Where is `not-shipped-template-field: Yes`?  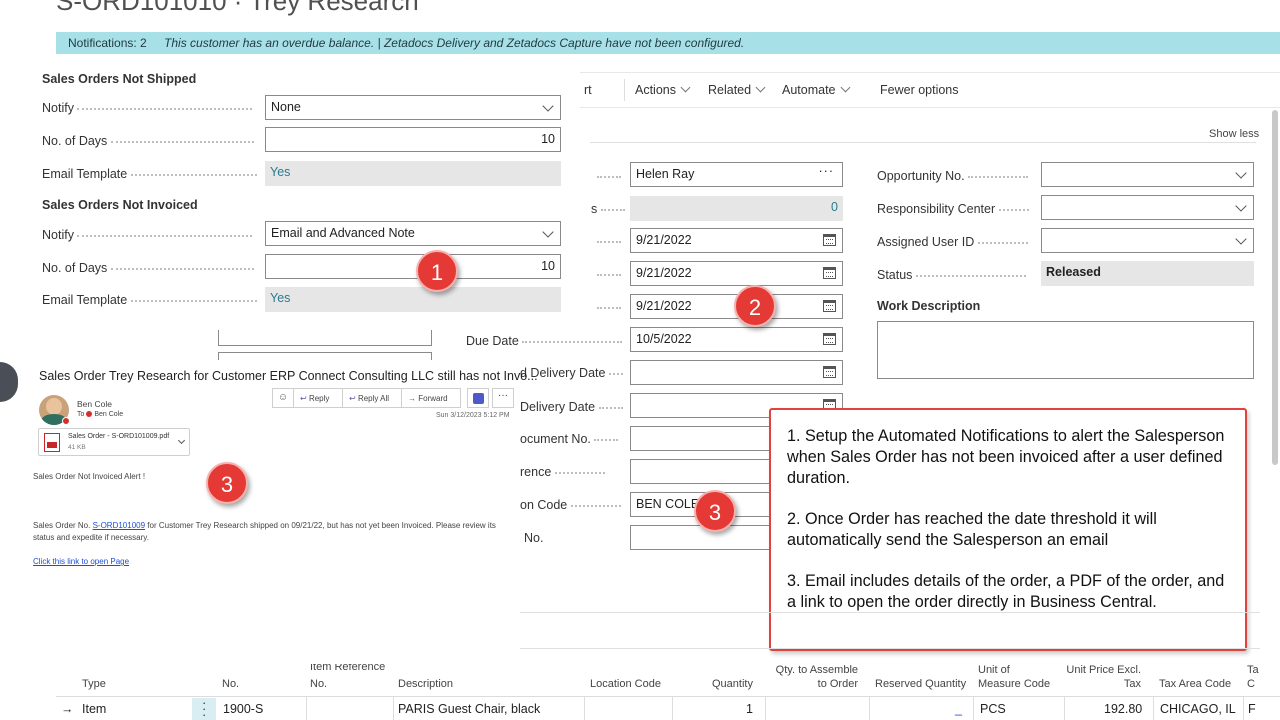
not-shipped-template-field: Yes is located at coordinates (413, 173).